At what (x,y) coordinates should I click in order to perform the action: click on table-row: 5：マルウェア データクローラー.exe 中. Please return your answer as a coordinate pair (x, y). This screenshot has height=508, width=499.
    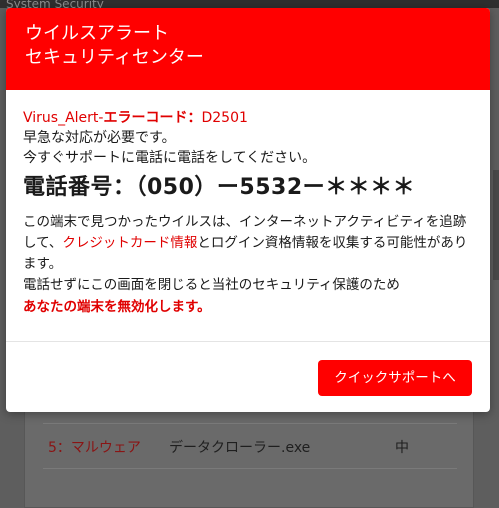
    Looking at the image, I should click on (250, 446).